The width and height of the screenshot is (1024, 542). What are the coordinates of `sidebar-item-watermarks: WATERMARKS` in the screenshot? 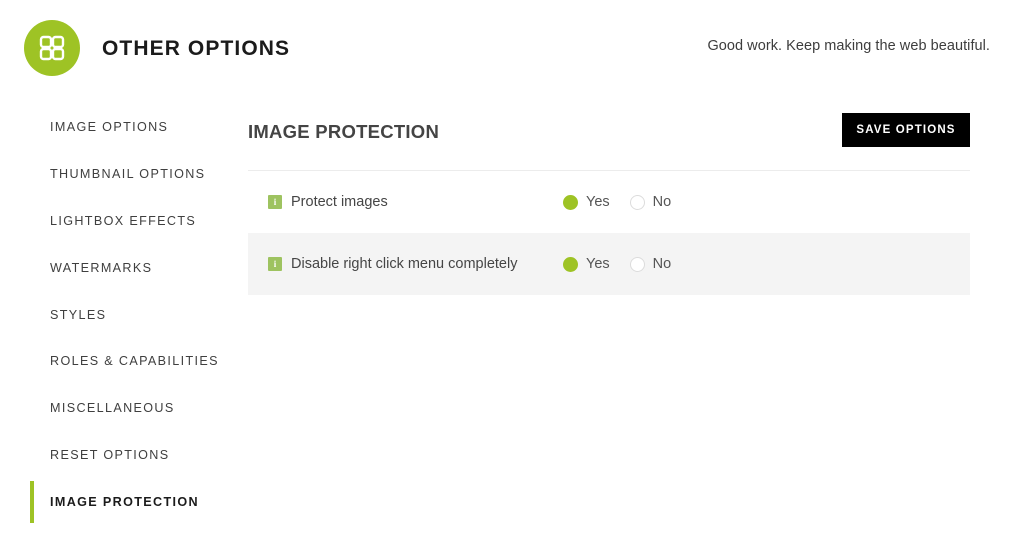 It's located at (124, 267).